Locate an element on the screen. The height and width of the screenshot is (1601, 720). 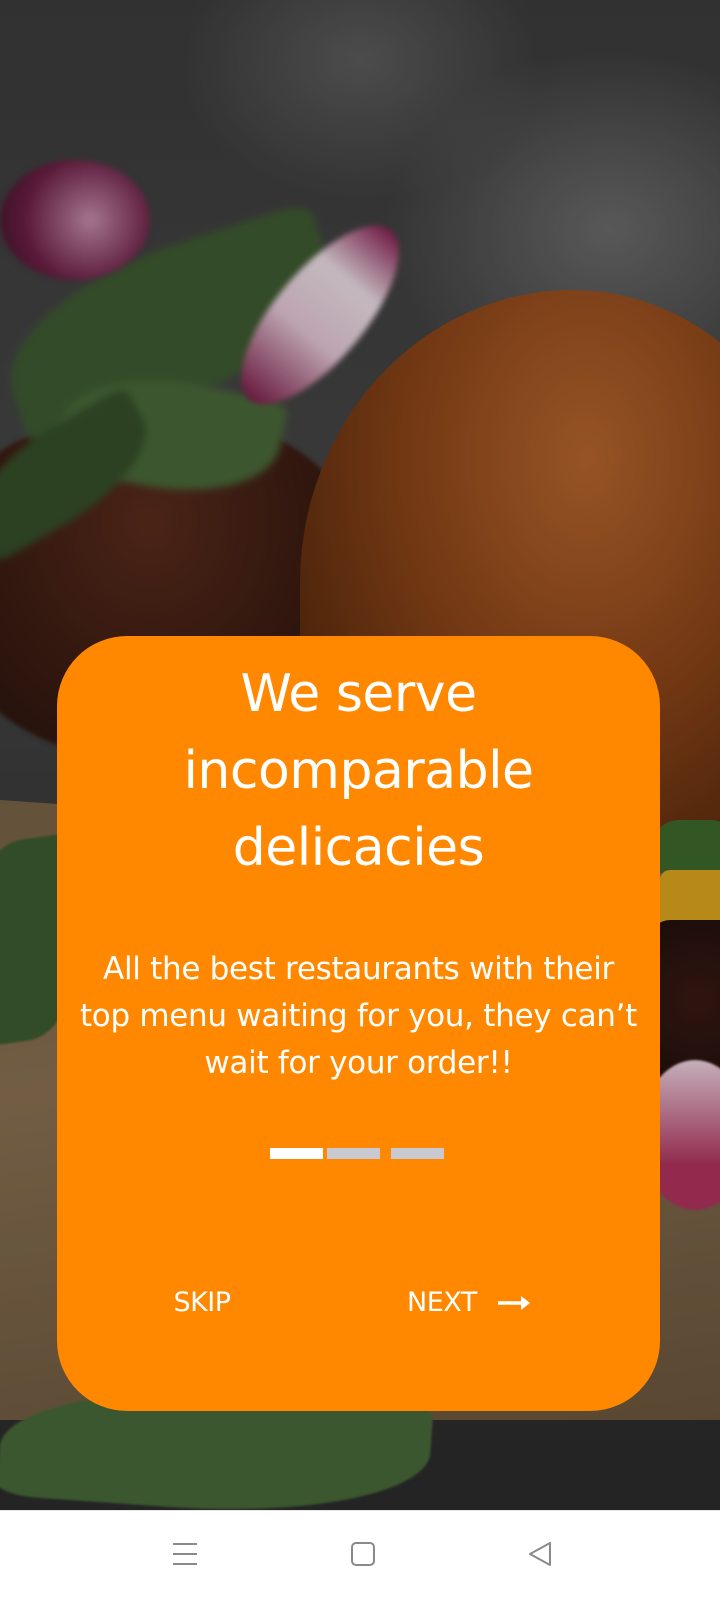
subtitle-line: All the best restaurants with their is located at coordinates (358, 969).